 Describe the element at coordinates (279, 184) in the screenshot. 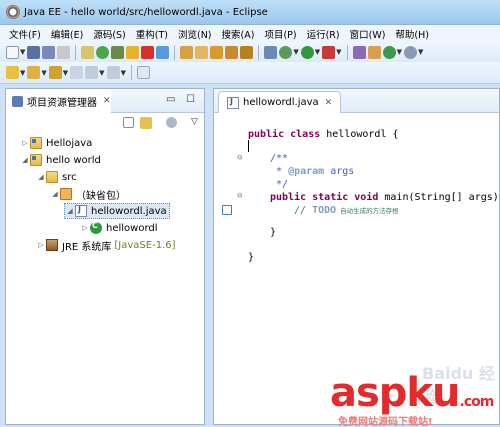

I see `javadoc-line: */` at that location.